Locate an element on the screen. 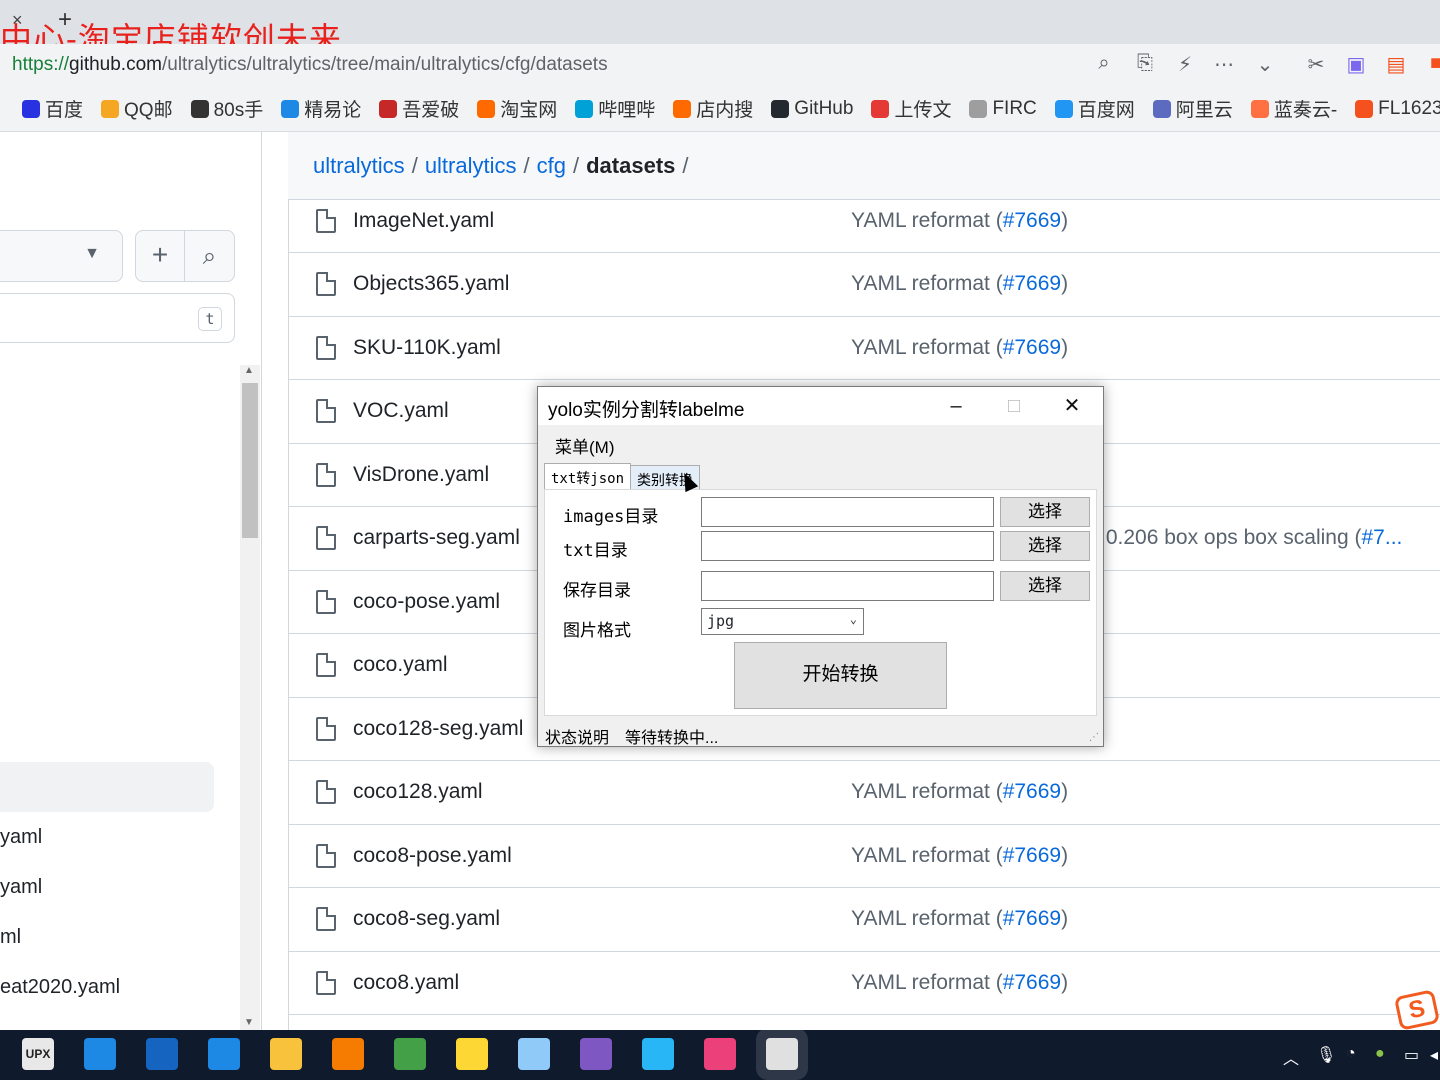 The image size is (1440, 1080). resize-grip-icon: ⋰ is located at coordinates (1094, 737).